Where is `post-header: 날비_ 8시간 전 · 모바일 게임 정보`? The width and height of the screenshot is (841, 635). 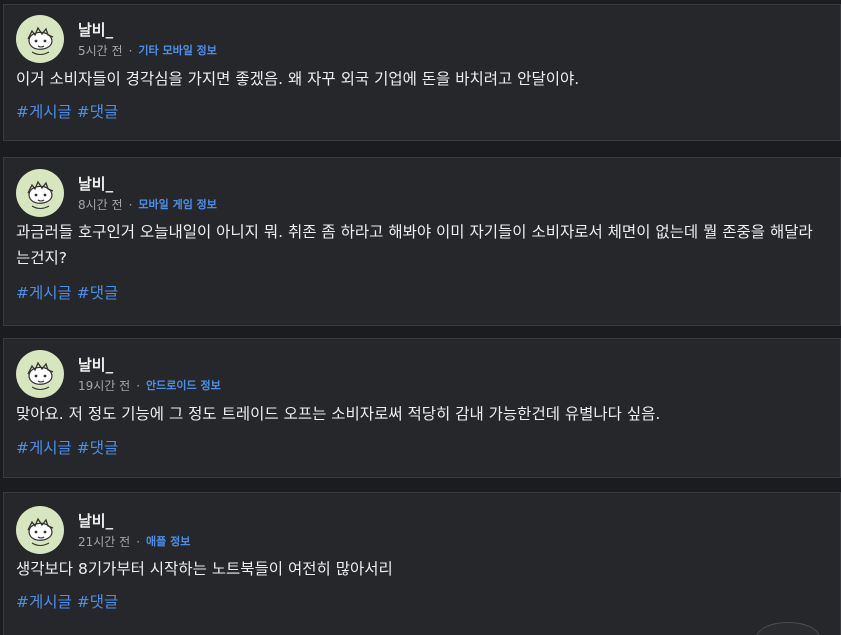
post-header: 날비_ 8시간 전 · 모바일 게임 정보 is located at coordinates (116, 193).